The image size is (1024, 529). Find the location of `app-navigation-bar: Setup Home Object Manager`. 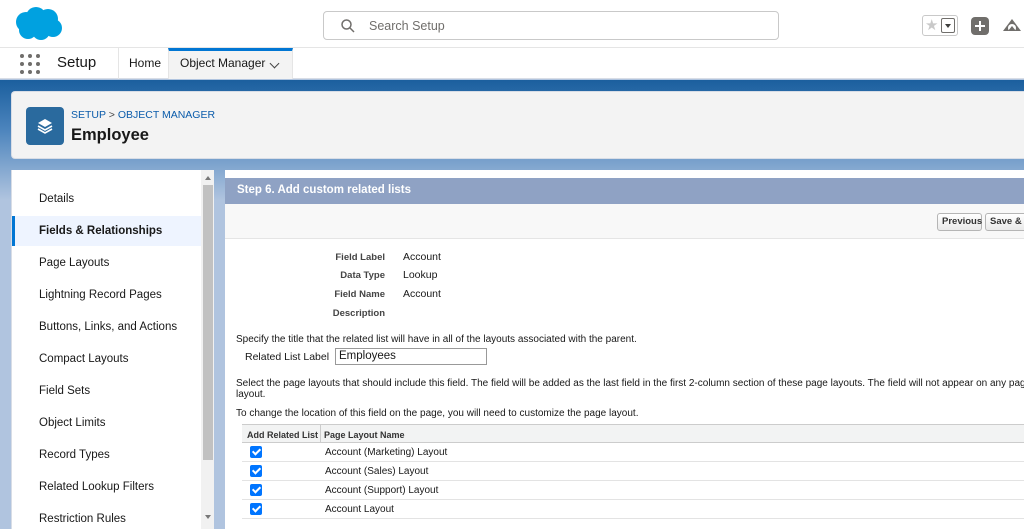

app-navigation-bar: Setup Home Object Manager is located at coordinates (512, 63).